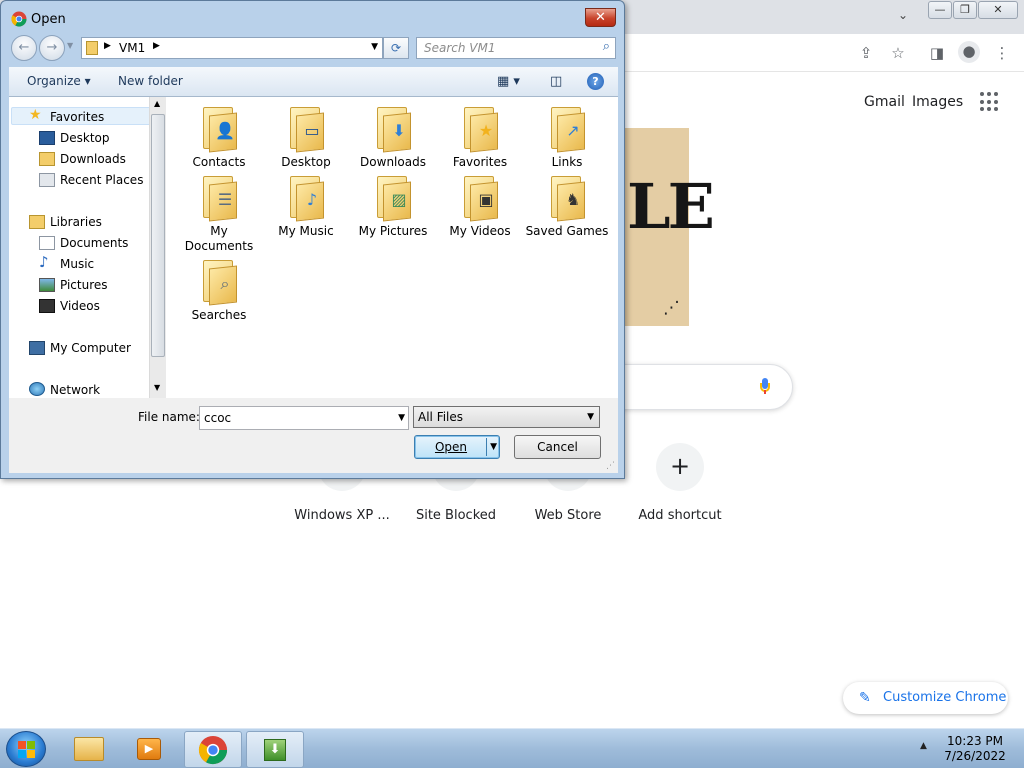 The height and width of the screenshot is (768, 1024). I want to click on side-panel-icon: ◨, so click(937, 53).